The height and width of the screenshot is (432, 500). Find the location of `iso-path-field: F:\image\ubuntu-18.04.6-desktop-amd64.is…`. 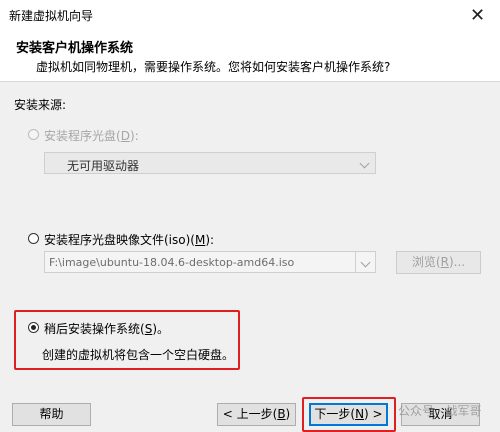

iso-path-field: F:\image\ubuntu-18.04.6-desktop-amd64.is… is located at coordinates (200, 262).